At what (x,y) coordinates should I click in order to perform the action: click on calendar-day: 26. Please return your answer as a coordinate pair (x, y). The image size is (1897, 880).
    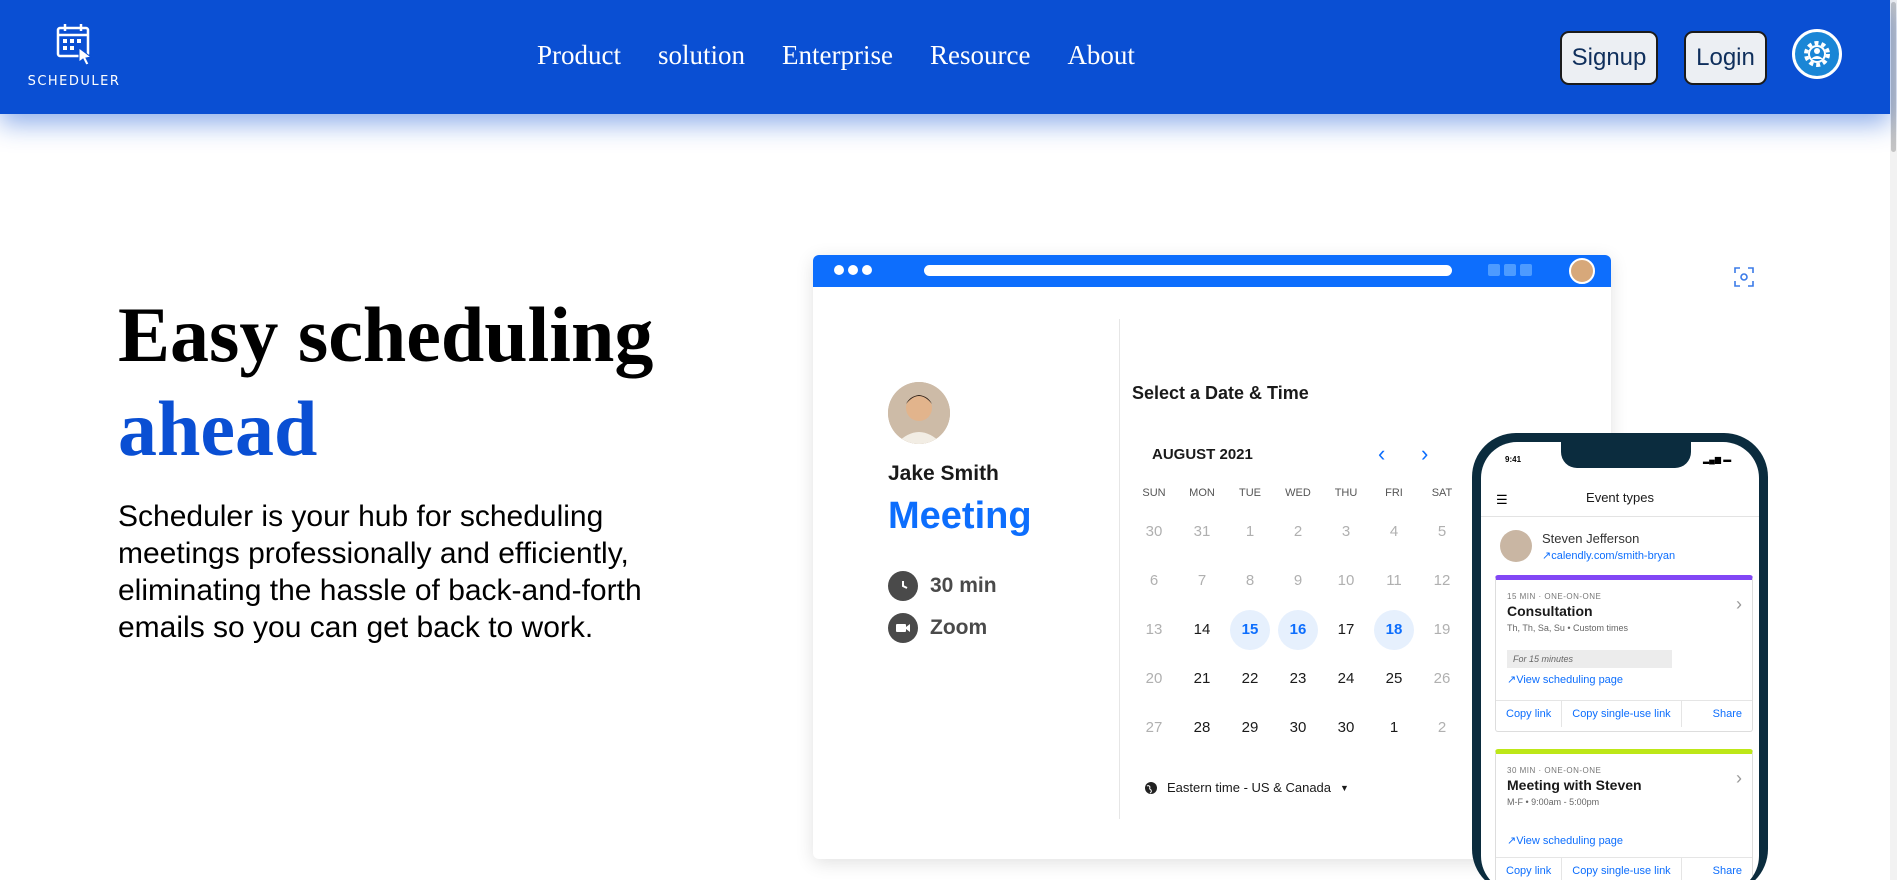
    Looking at the image, I should click on (1442, 678).